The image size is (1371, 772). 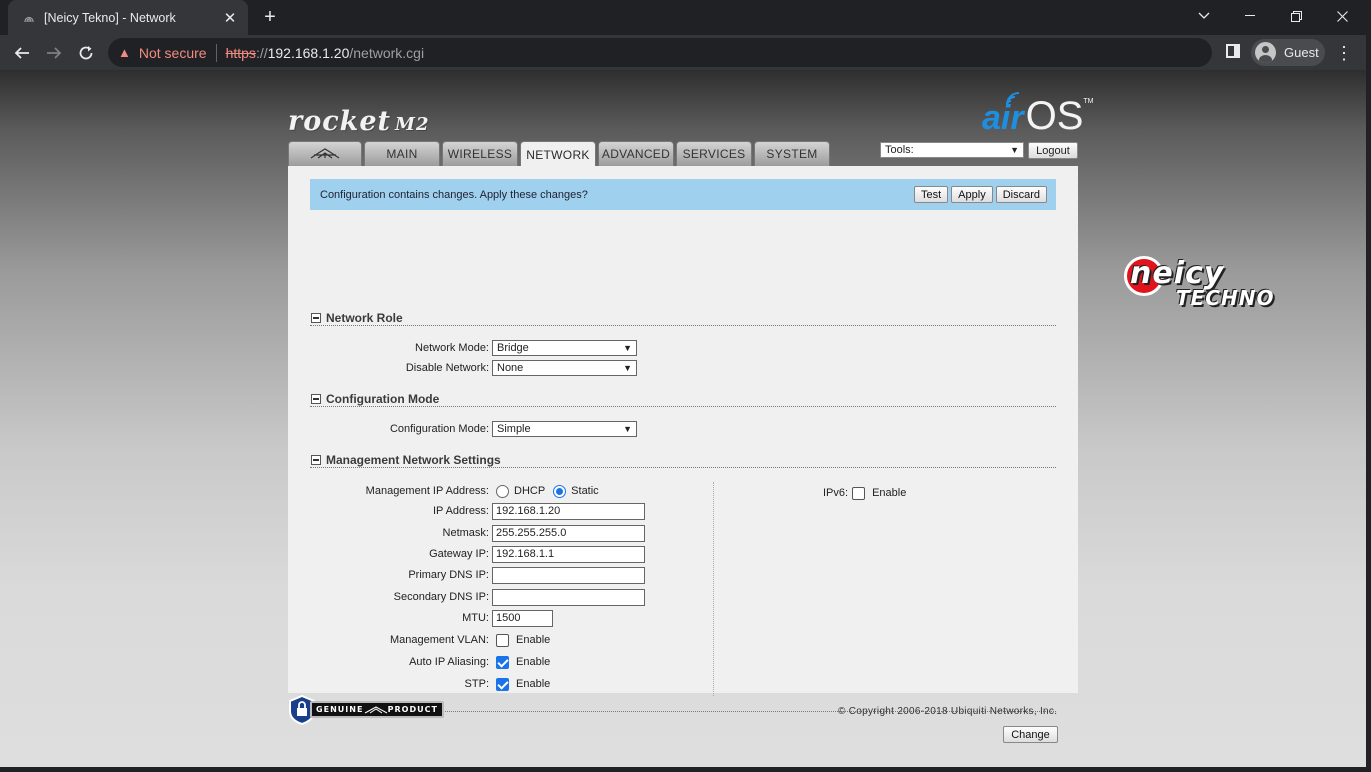 What do you see at coordinates (529, 491) in the screenshot?
I see `dhcp-label: DHCP` at bounding box center [529, 491].